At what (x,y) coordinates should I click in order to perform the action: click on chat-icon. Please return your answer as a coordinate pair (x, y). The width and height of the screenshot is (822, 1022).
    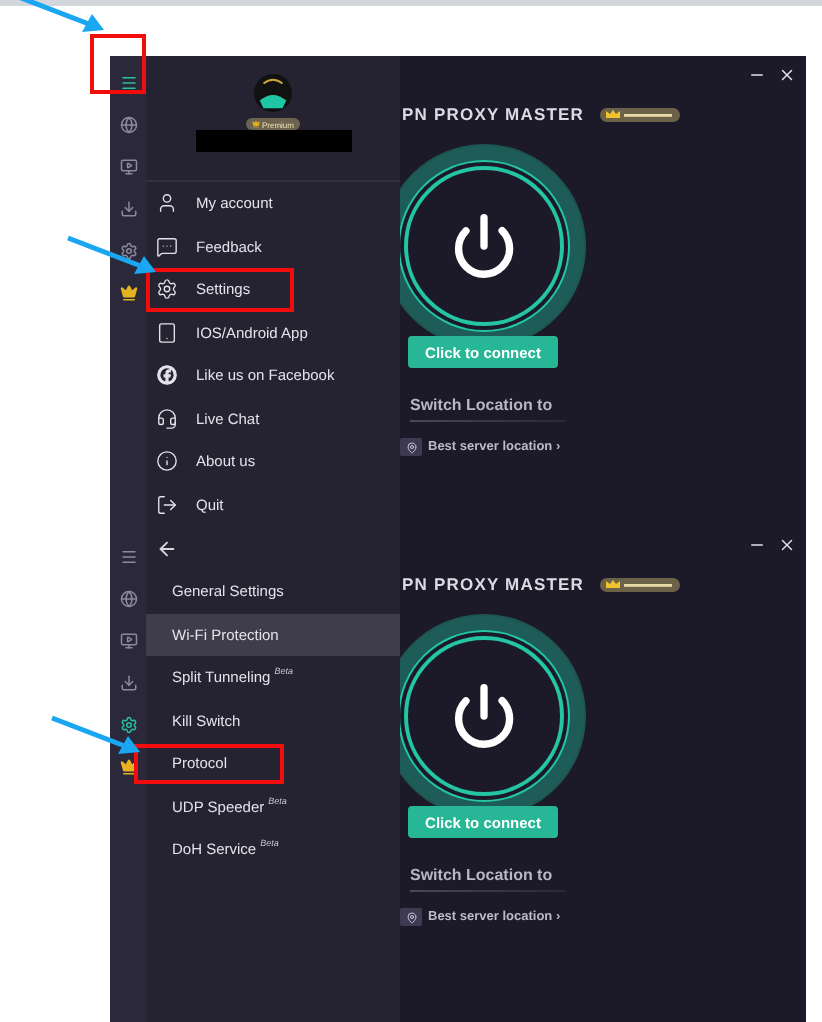
    Looking at the image, I should click on (167, 246).